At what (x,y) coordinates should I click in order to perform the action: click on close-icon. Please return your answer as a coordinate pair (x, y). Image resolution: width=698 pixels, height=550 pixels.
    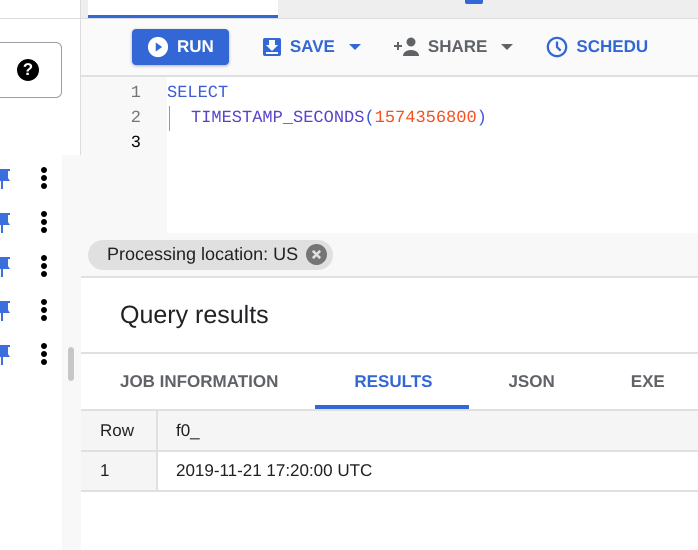
    Looking at the image, I should click on (317, 254).